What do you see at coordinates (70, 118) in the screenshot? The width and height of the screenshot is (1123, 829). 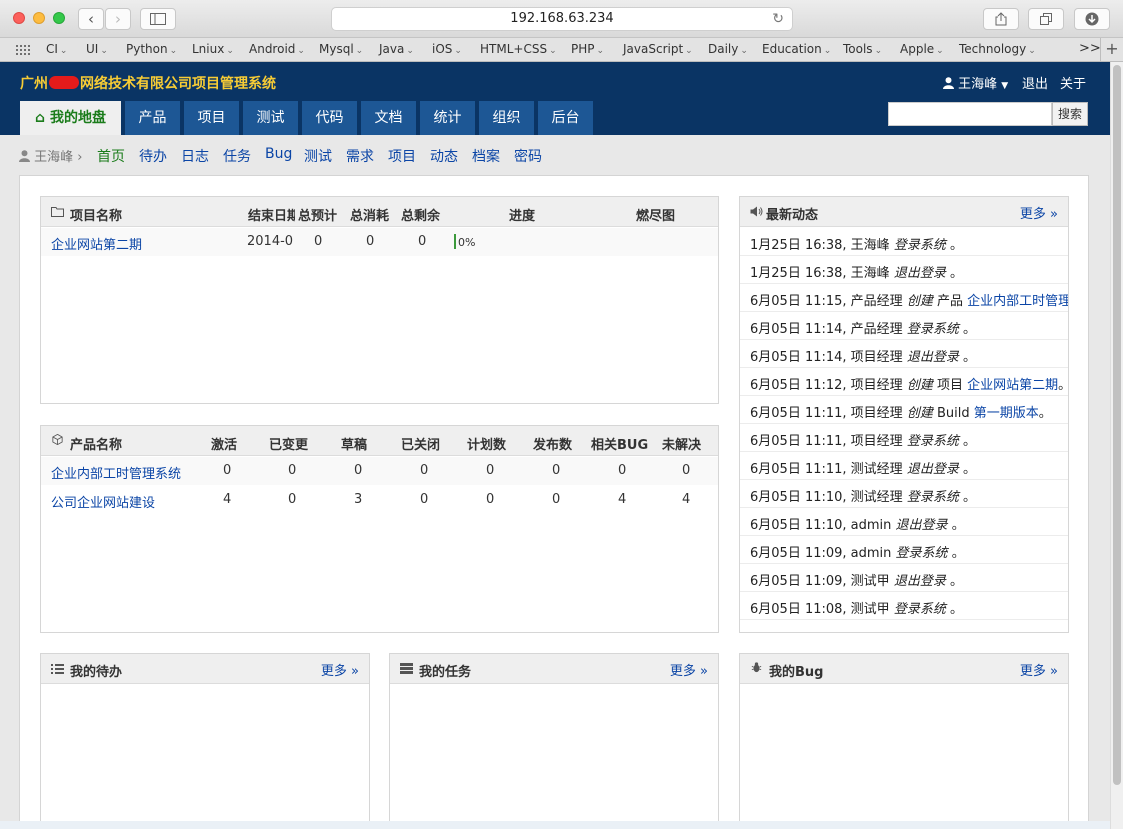 I see `main-tab: ⌂ 我的地盘` at bounding box center [70, 118].